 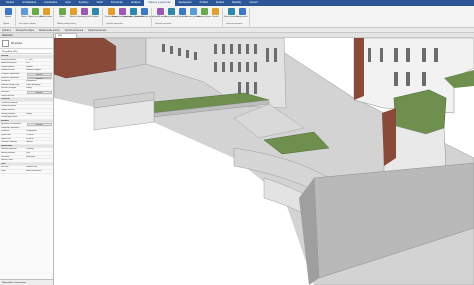 I want to click on property-value: 1 : 100, so click(x=39, y=60).